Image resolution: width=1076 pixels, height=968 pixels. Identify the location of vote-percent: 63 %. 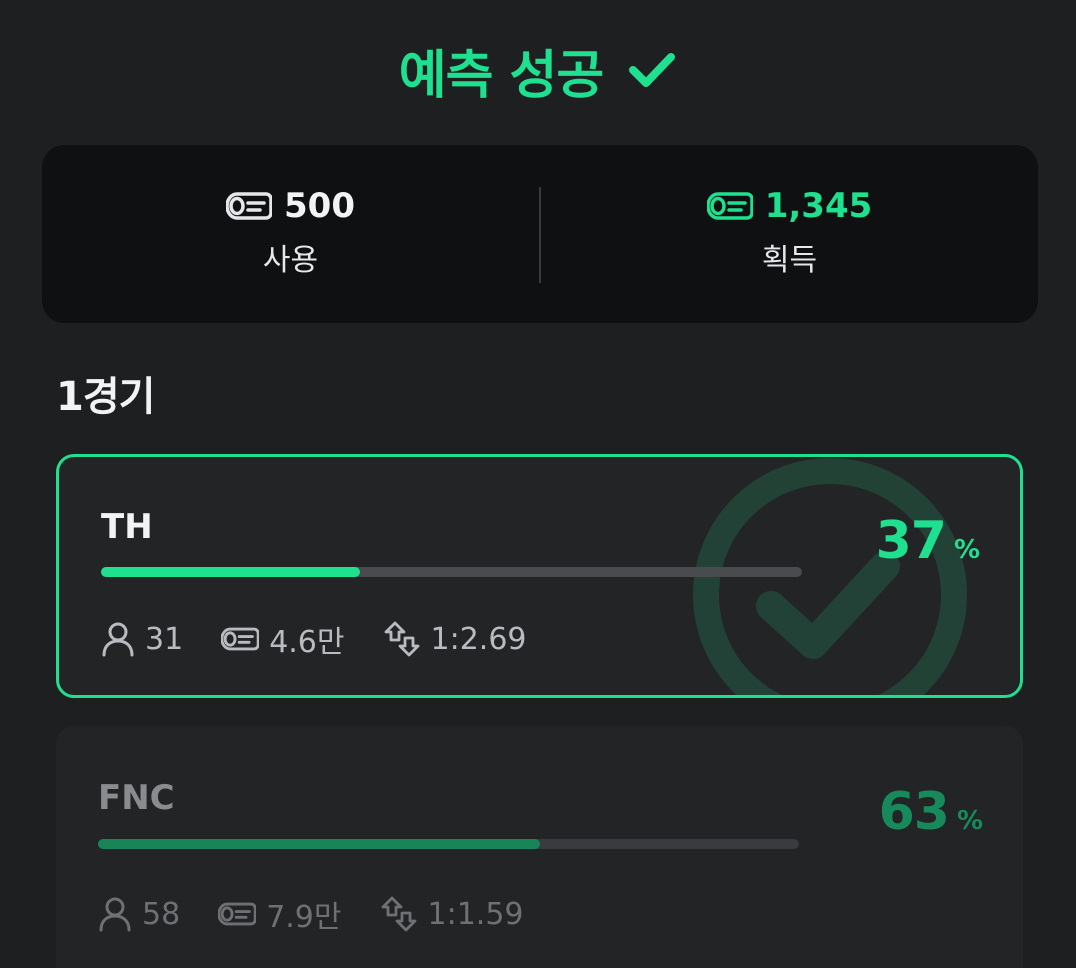
(931, 812).